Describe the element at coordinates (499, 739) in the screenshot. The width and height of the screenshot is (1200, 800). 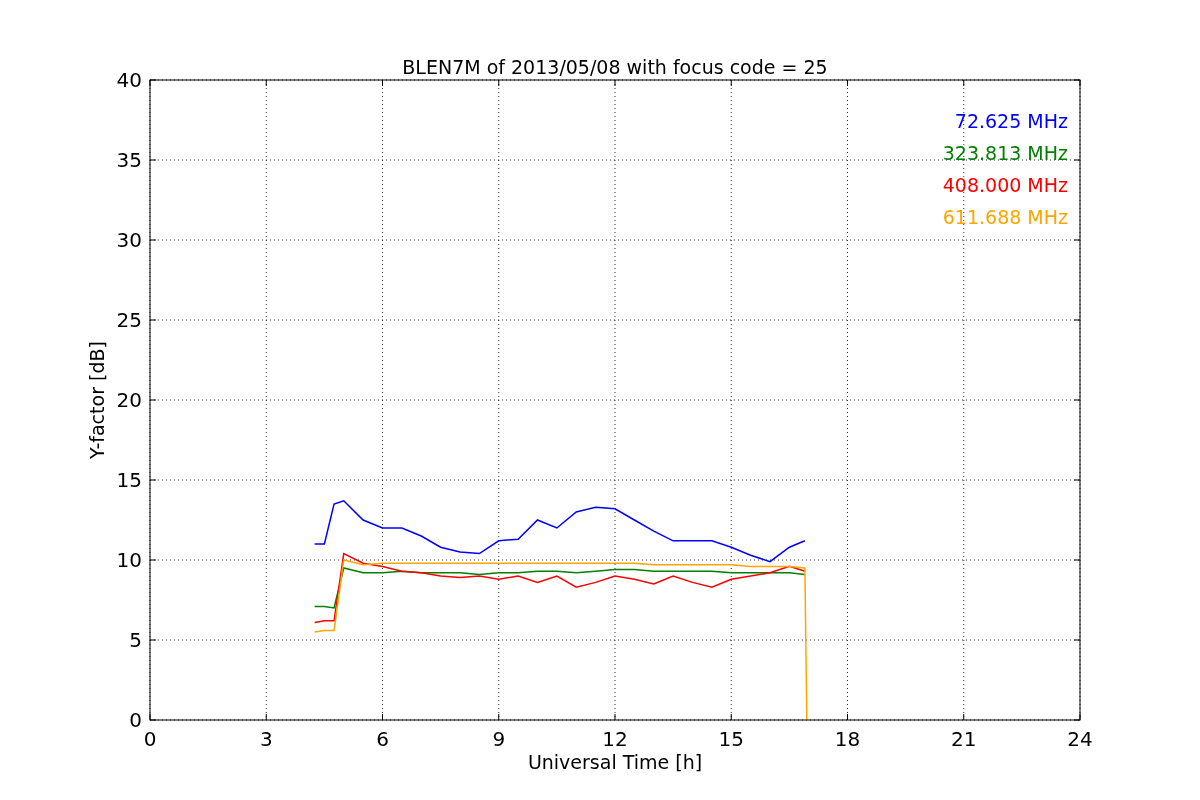
I see `x-tick-label: 9` at that location.